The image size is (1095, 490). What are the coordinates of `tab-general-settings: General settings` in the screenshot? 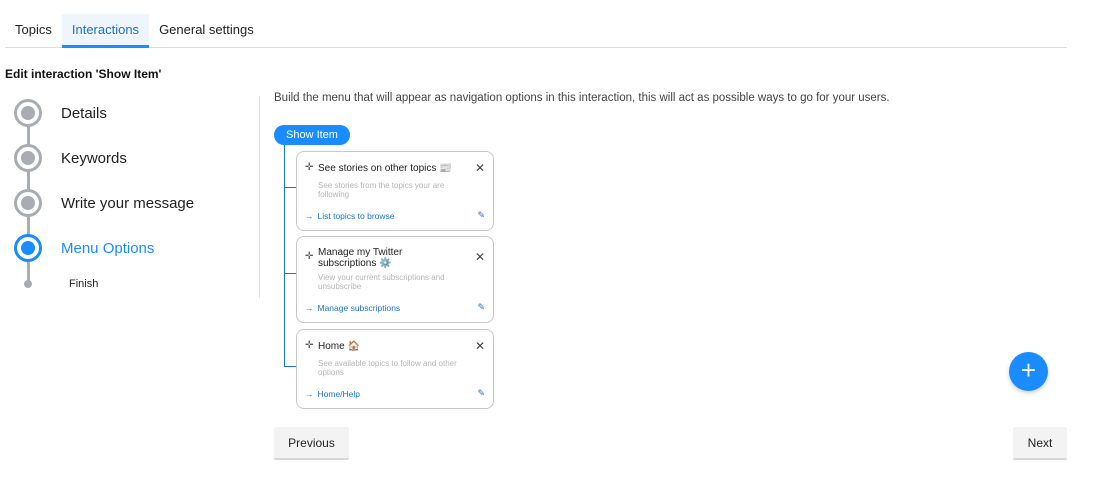 It's located at (206, 31).